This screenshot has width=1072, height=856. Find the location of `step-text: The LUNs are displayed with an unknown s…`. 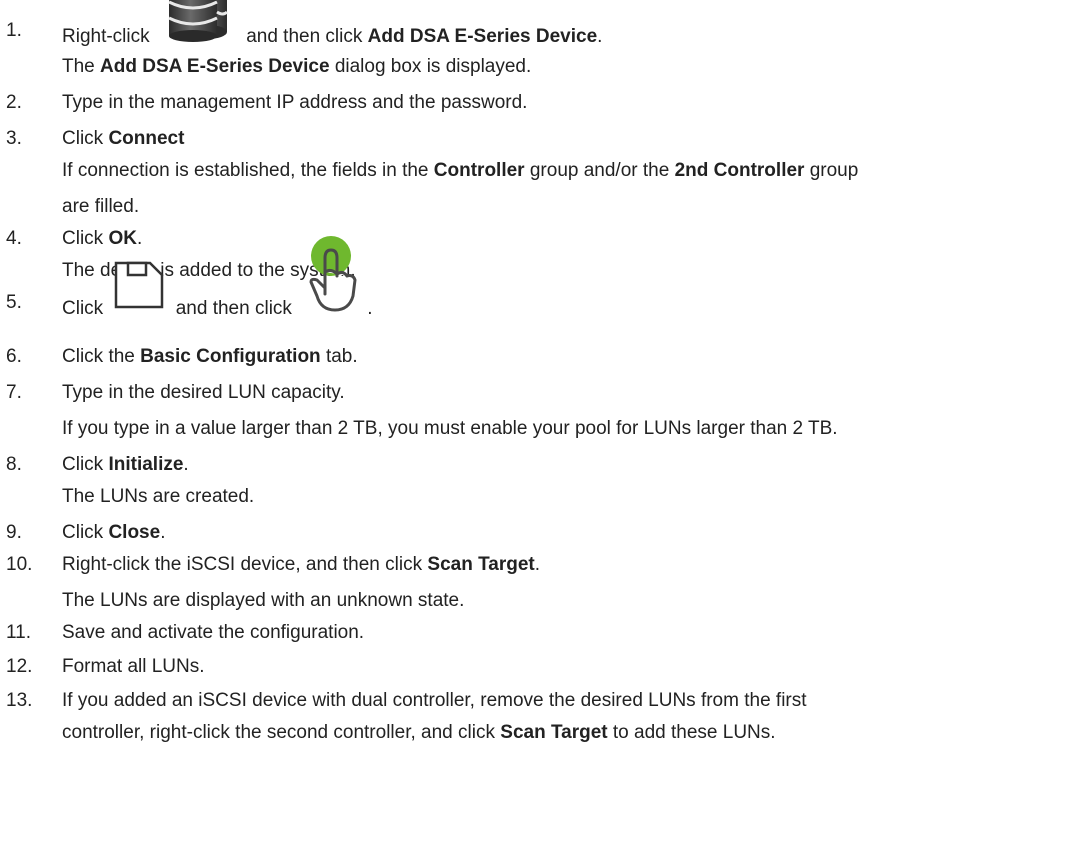

step-text: The LUNs are displayed with an unknown s… is located at coordinates (263, 600).